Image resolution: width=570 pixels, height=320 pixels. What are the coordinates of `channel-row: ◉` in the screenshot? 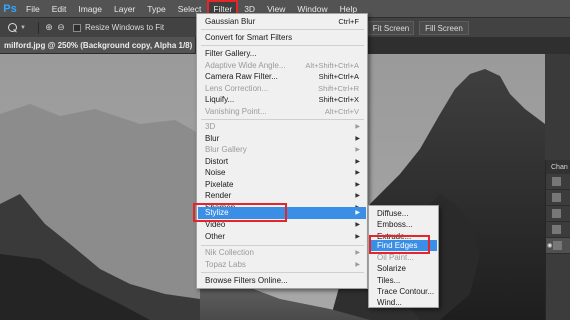 It's located at (558, 246).